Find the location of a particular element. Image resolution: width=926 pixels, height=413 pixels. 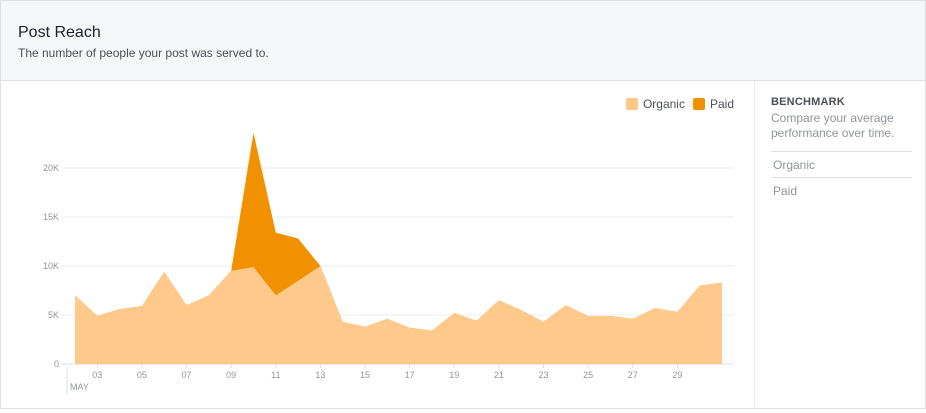

chart-legend: Organic Paid is located at coordinates (676, 104).